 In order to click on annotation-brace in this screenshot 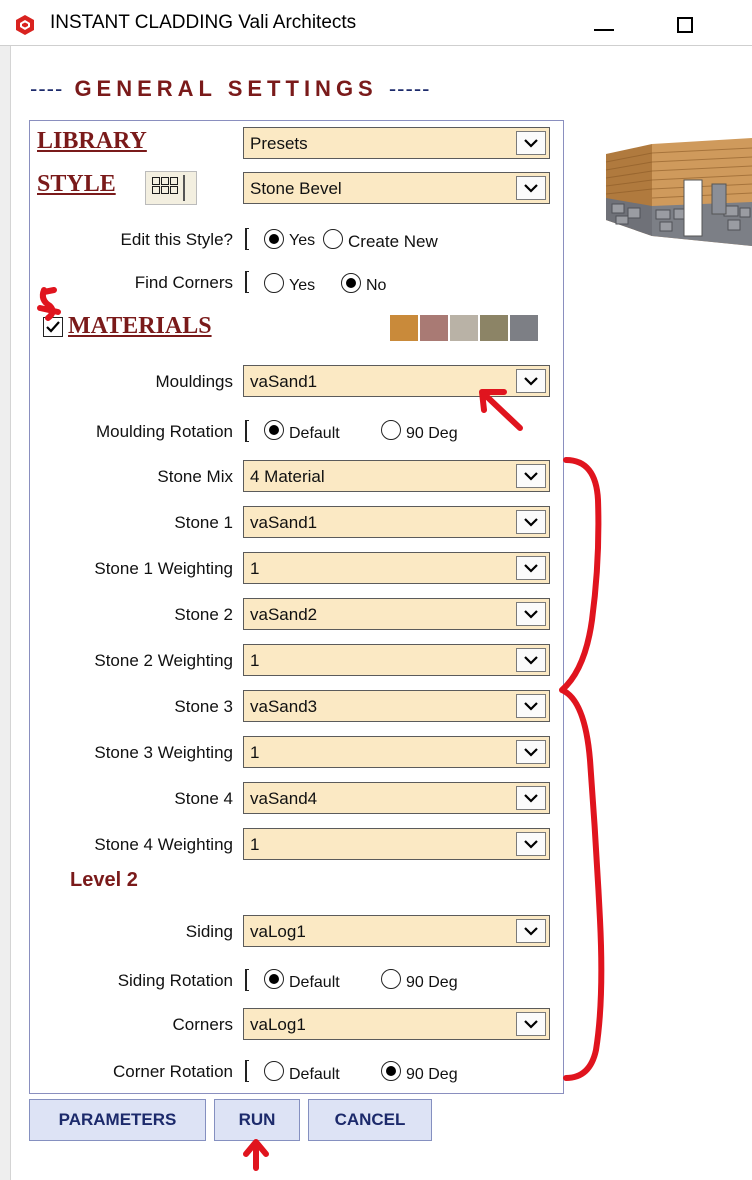, I will do `click(582, 769)`.